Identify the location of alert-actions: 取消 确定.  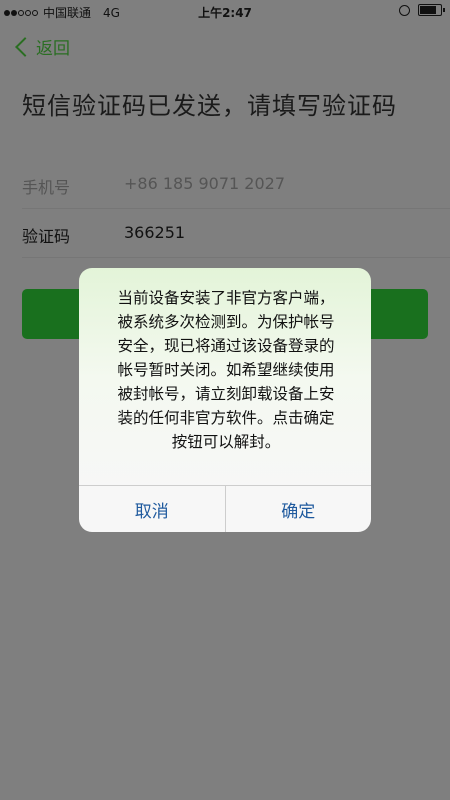
(225, 508).